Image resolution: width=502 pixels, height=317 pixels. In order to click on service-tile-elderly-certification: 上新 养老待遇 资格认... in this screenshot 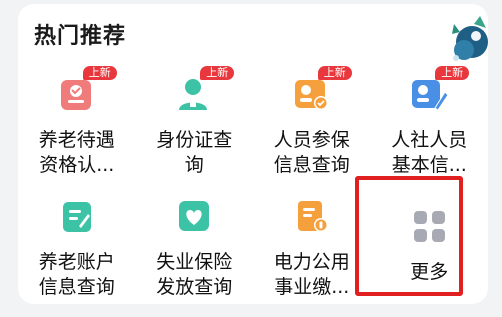, I will do `click(77, 127)`.